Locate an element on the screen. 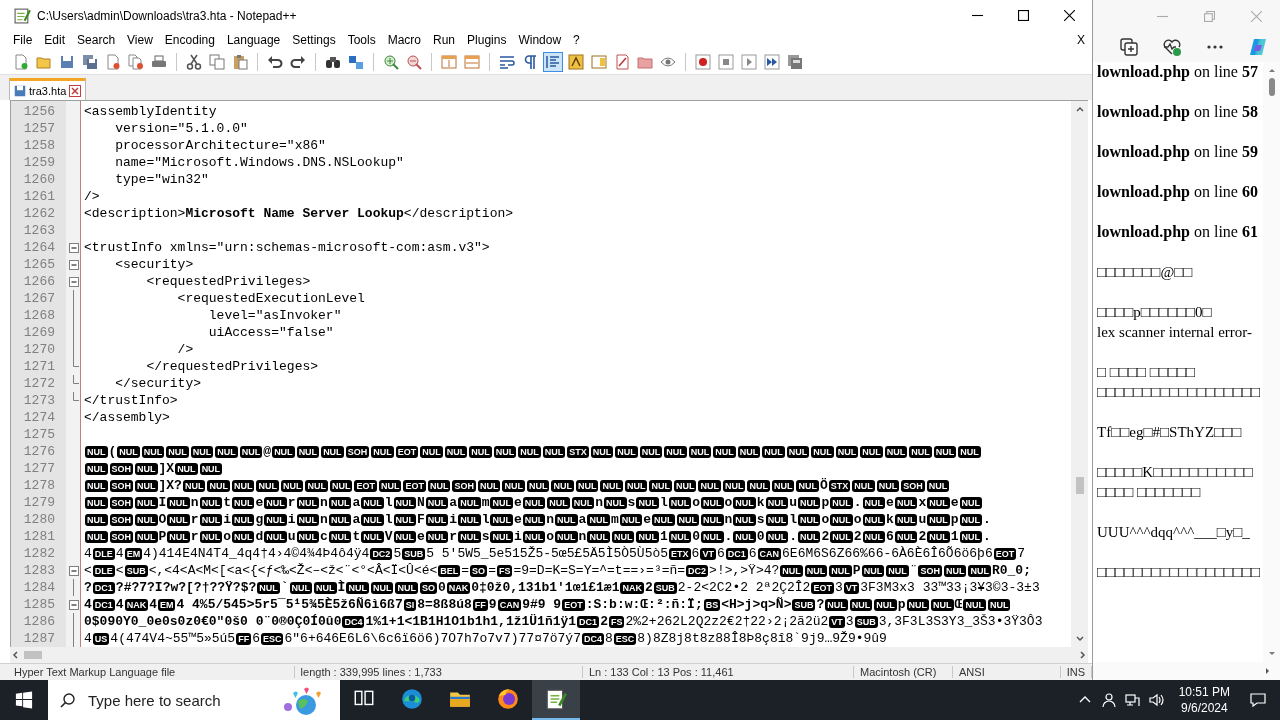  zoom-out-icon is located at coordinates (414, 61).